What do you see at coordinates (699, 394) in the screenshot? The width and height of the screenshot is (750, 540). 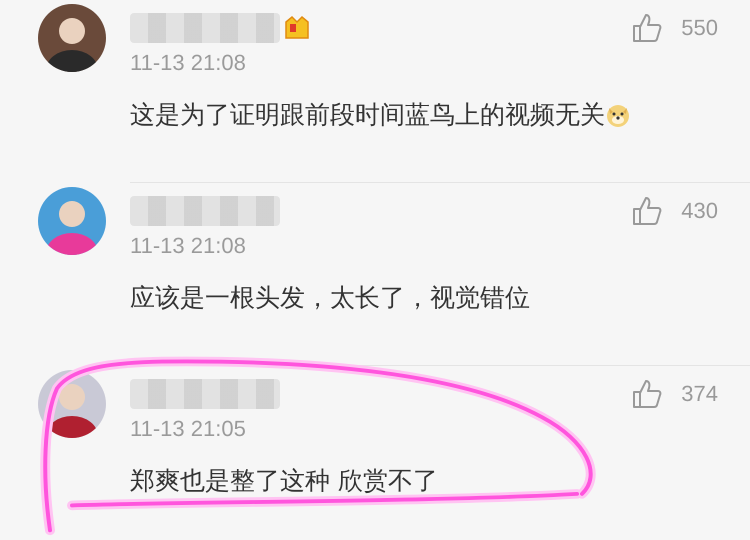 I see `like-count: 374` at bounding box center [699, 394].